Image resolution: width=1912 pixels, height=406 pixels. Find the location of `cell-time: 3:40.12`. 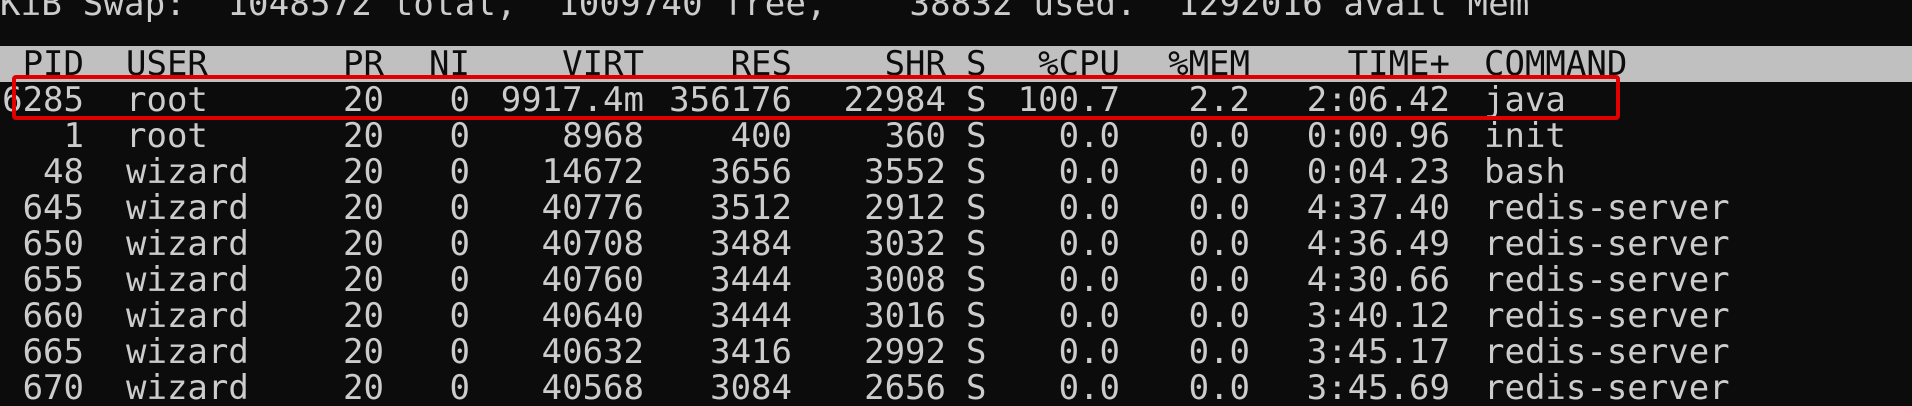

cell-time: 3:40.12 is located at coordinates (1378, 316).